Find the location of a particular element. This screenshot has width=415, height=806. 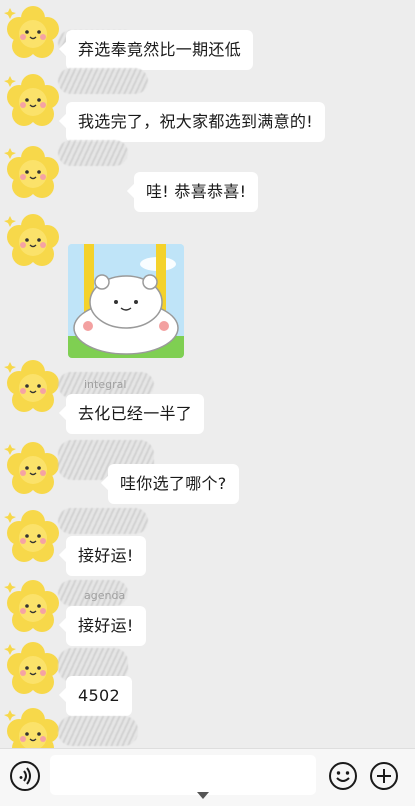

message-bubble: 去化已经一半了 is located at coordinates (135, 414).